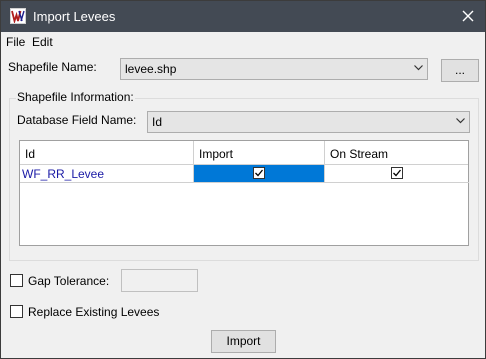  I want to click on menu-bar: File Edit, so click(243, 41).